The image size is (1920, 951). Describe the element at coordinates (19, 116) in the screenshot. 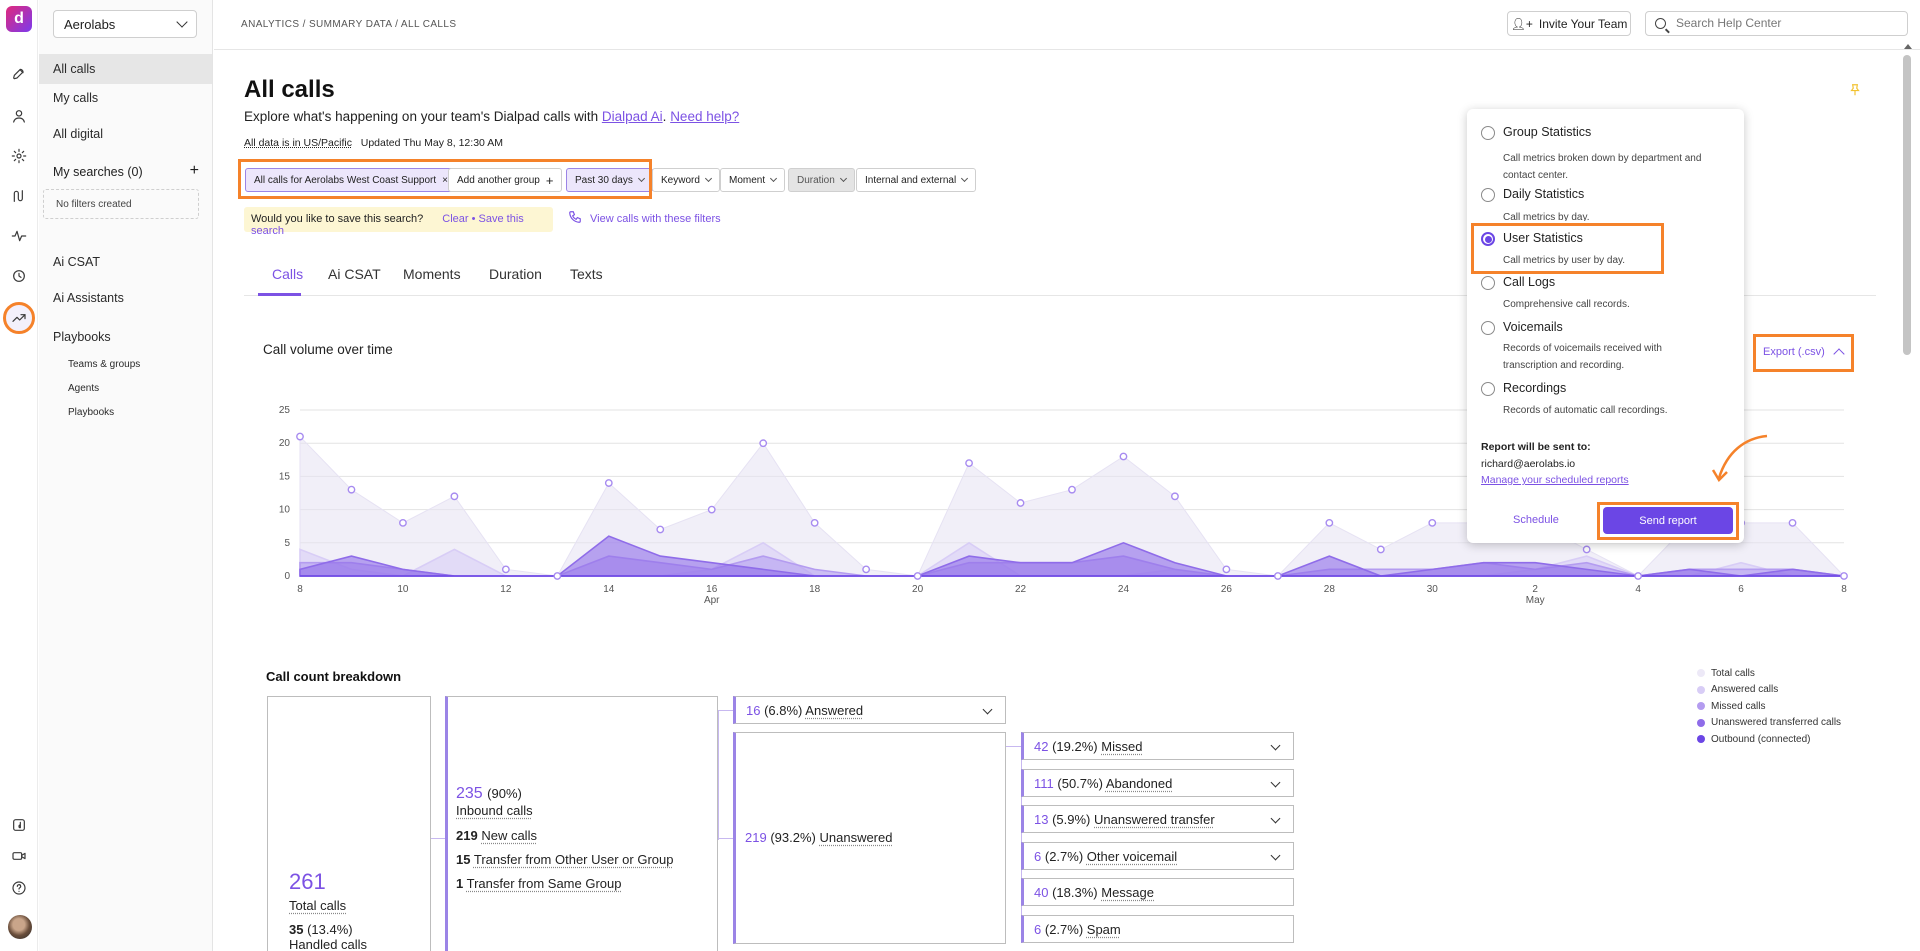

I see `person-icon` at that location.